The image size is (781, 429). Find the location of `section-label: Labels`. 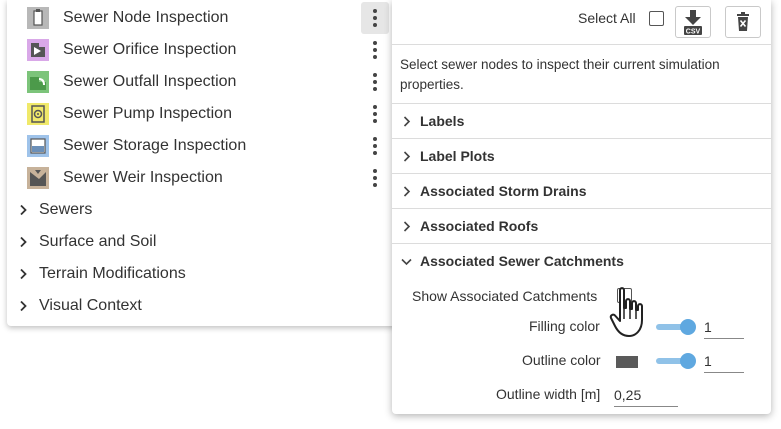

section-label: Labels is located at coordinates (442, 121).